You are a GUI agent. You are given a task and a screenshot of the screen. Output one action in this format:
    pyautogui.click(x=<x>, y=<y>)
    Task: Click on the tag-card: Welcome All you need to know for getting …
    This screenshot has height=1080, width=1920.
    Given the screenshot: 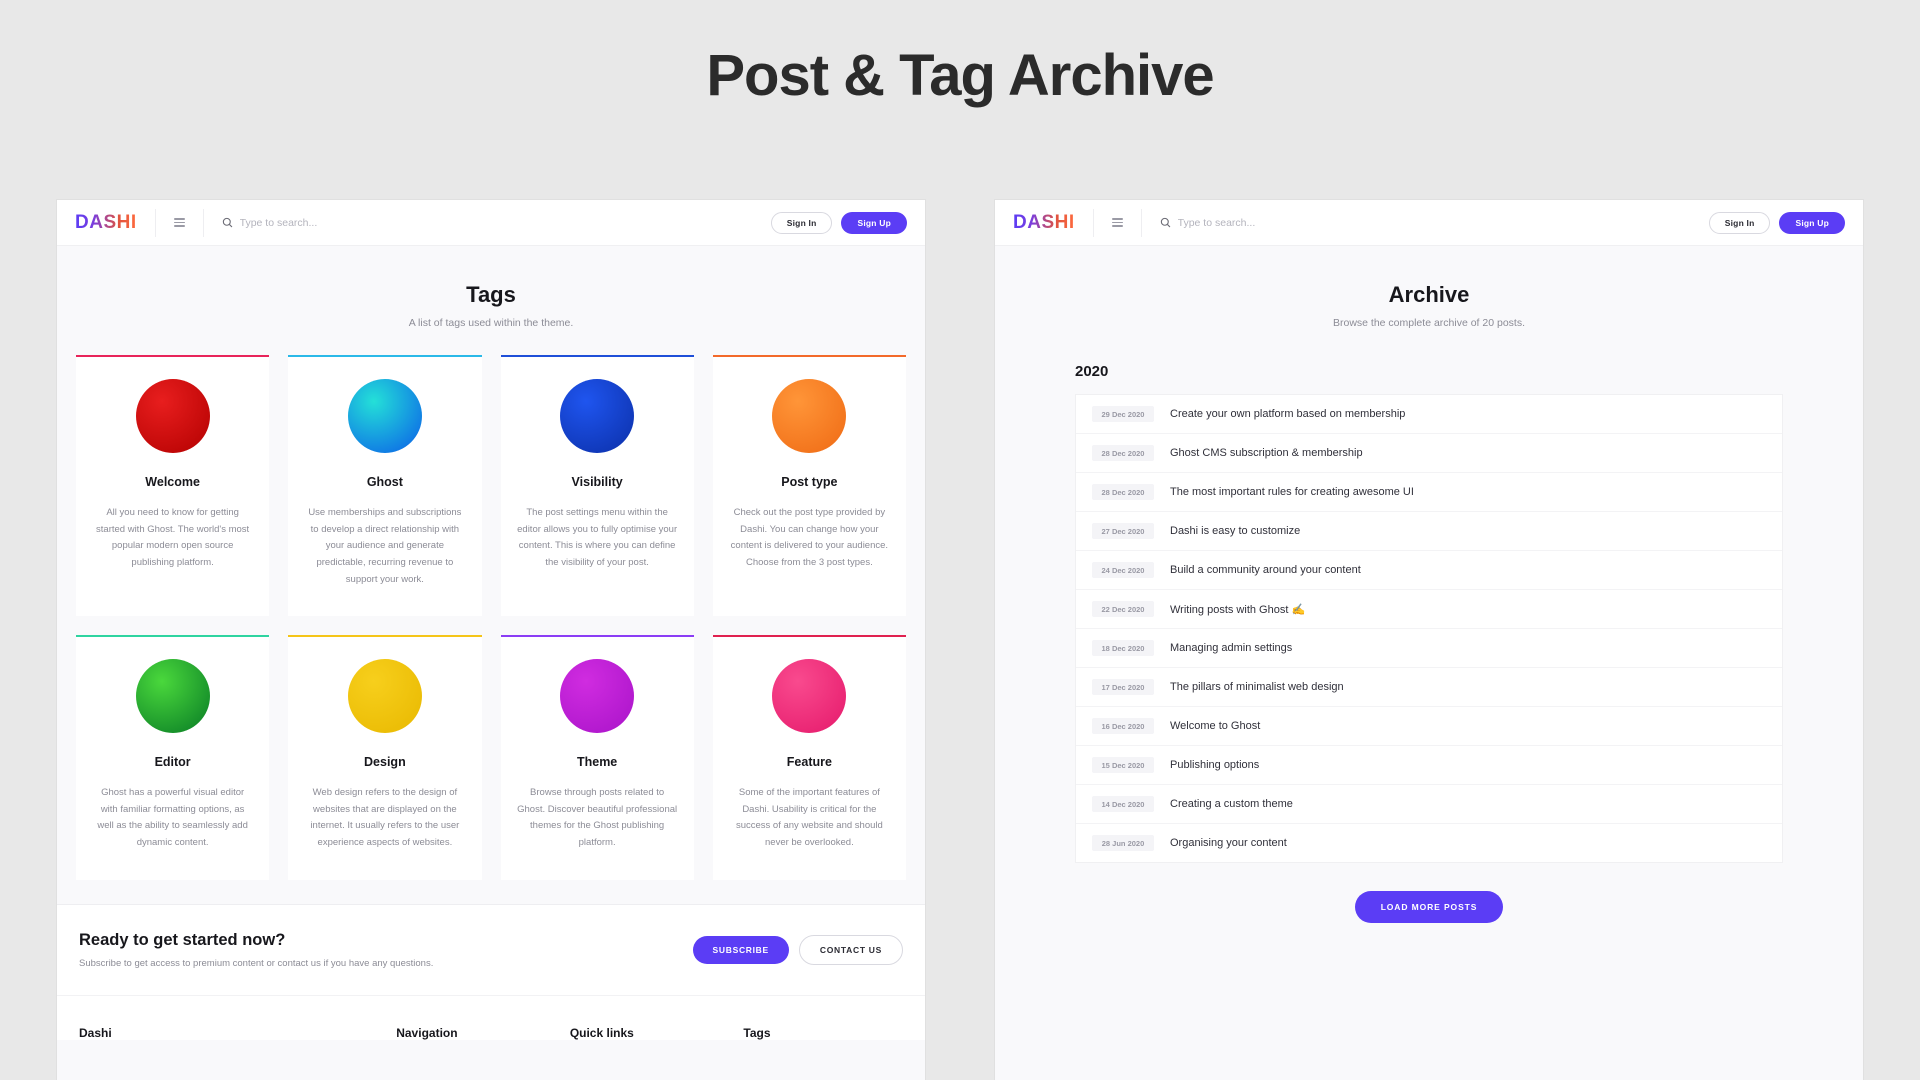 What is the action you would take?
    pyautogui.click(x=173, y=486)
    